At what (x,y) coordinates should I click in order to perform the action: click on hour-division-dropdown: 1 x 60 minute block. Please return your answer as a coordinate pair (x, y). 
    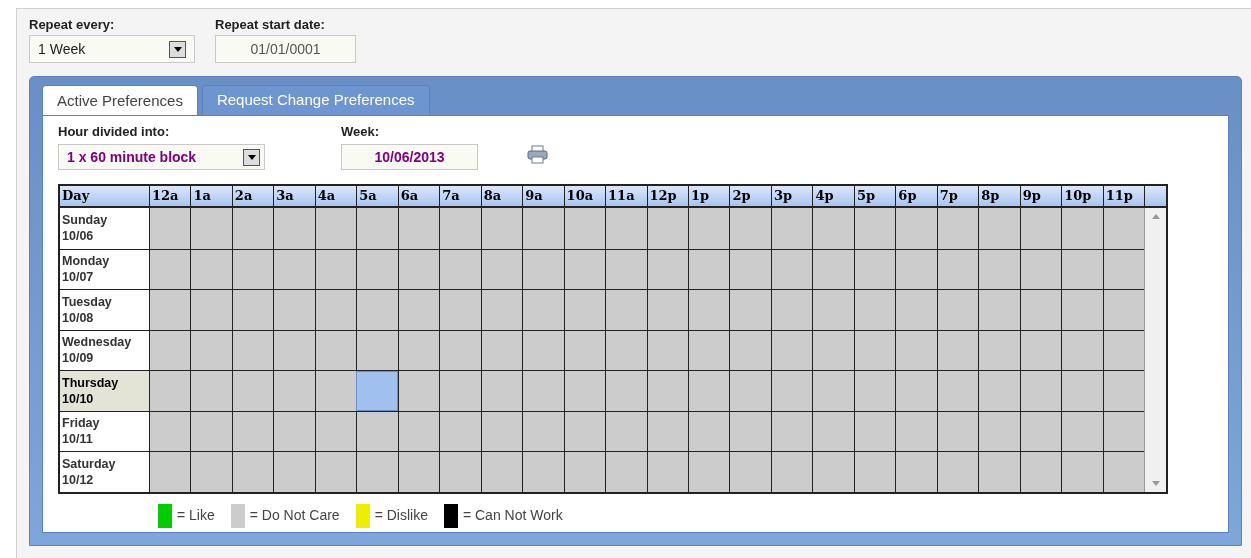
    Looking at the image, I should click on (161, 157).